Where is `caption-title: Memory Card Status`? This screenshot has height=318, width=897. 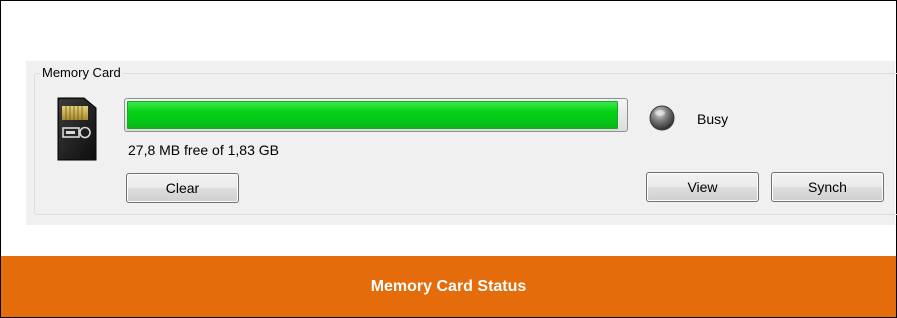
caption-title: Memory Card Status is located at coordinates (448, 286).